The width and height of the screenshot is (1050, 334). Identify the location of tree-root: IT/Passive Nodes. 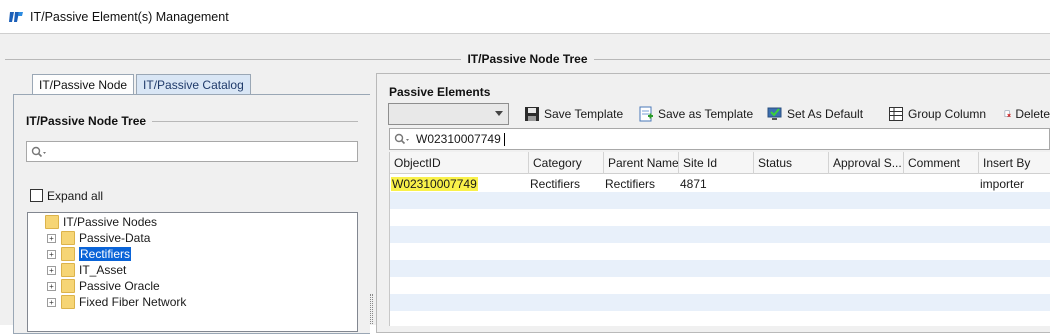
(101, 222).